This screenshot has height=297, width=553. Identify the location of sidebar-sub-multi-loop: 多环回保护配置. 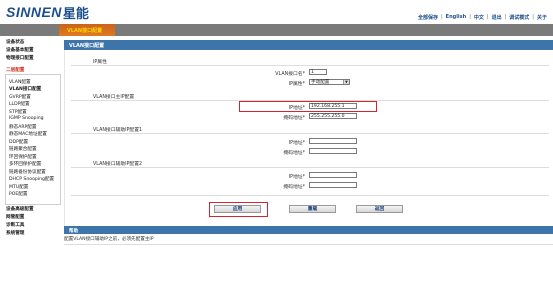
(25, 164).